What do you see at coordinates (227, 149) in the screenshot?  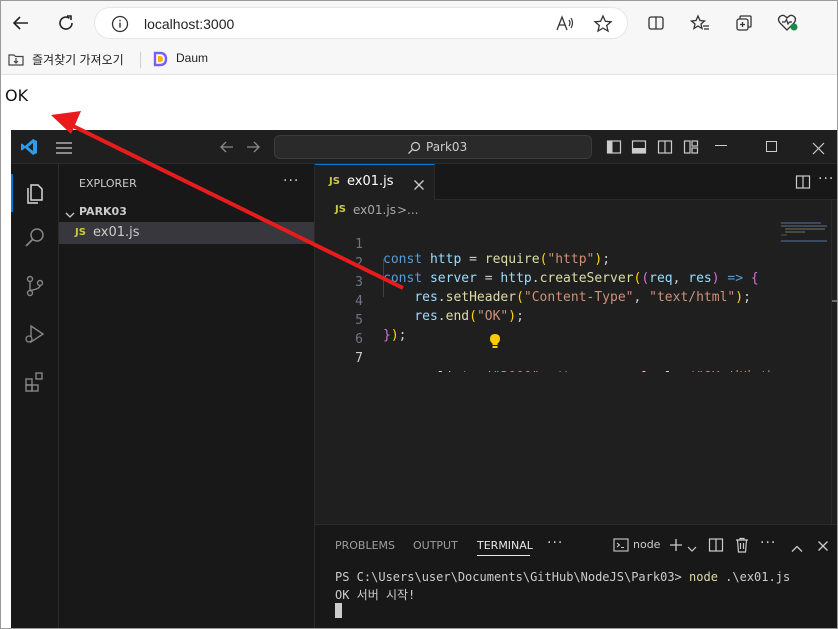 I see `nav-back-icon` at bounding box center [227, 149].